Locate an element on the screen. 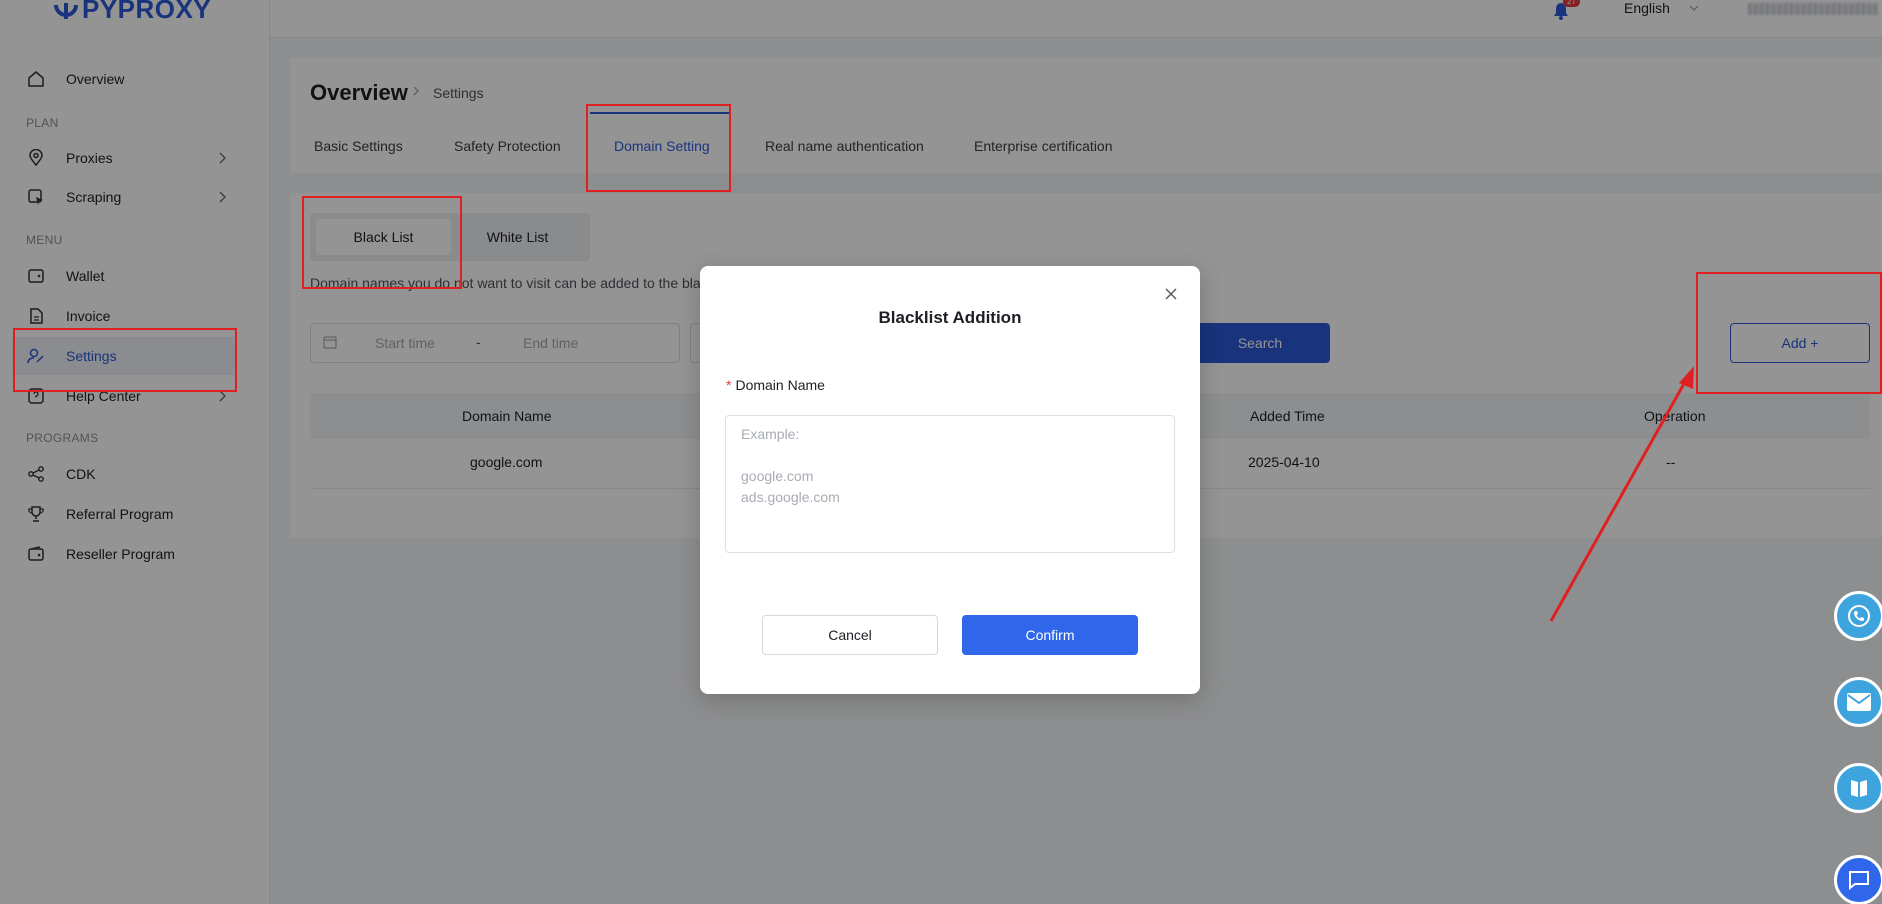 This screenshot has width=1882, height=904. book-icon is located at coordinates (1859, 788).